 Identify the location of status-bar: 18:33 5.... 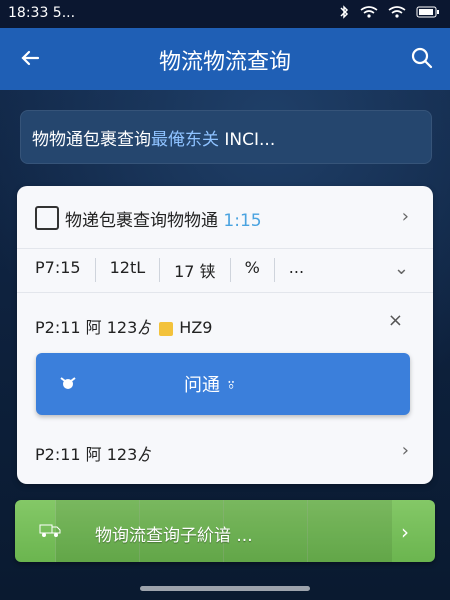
(225, 14).